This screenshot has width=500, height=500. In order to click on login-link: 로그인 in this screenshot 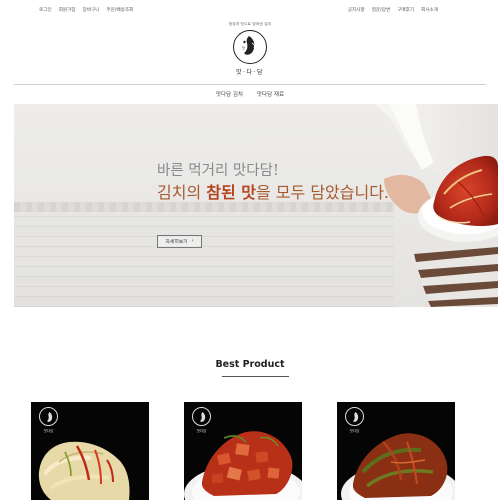, I will do `click(45, 10)`.